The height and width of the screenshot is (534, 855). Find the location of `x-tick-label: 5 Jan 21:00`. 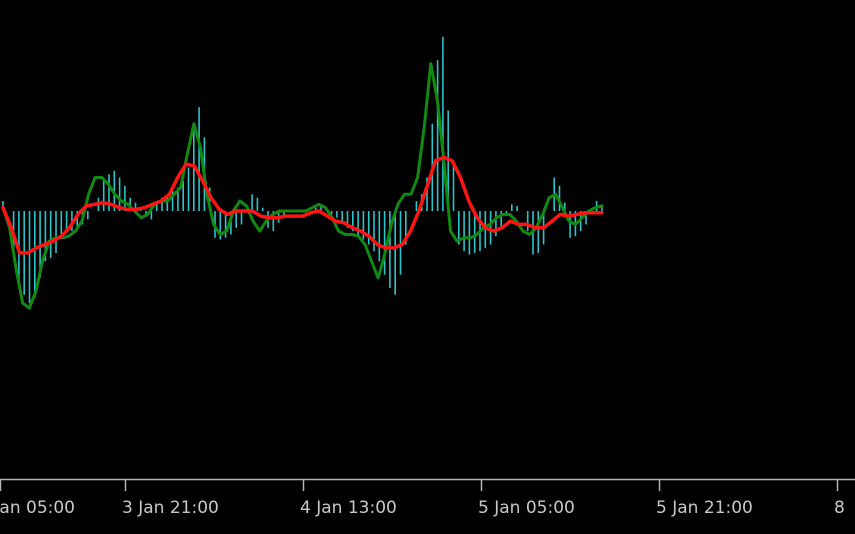

x-tick-label: 5 Jan 21:00 is located at coordinates (704, 508).